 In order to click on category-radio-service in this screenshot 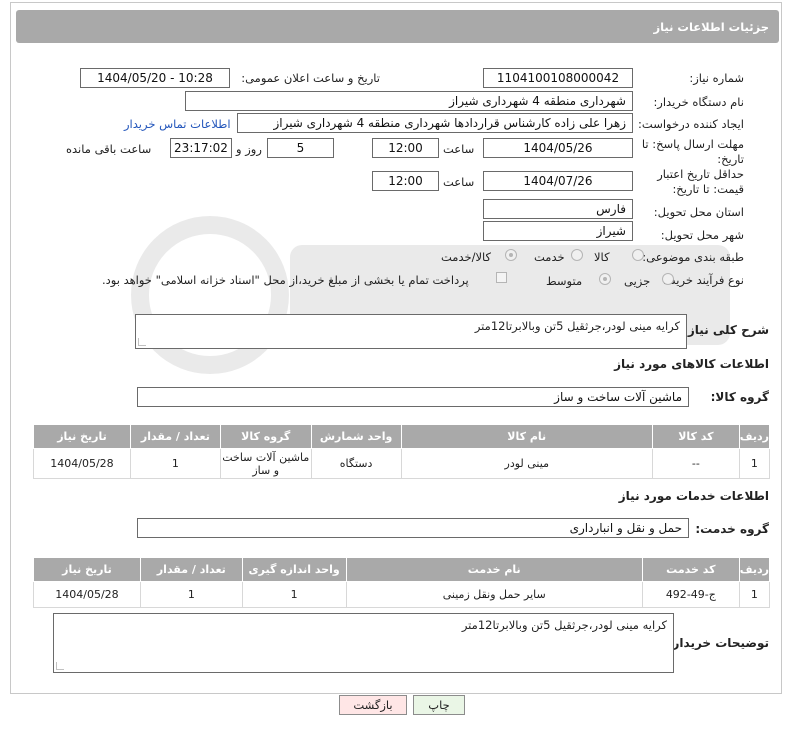, I will do `click(577, 255)`.